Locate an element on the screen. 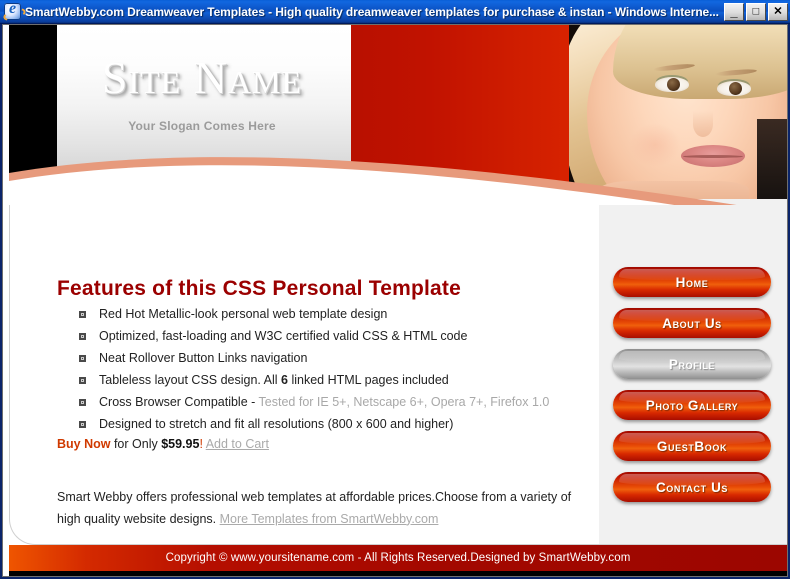 The image size is (790, 579). list-item: Neat Rollover Button Links navigation is located at coordinates (337, 358).